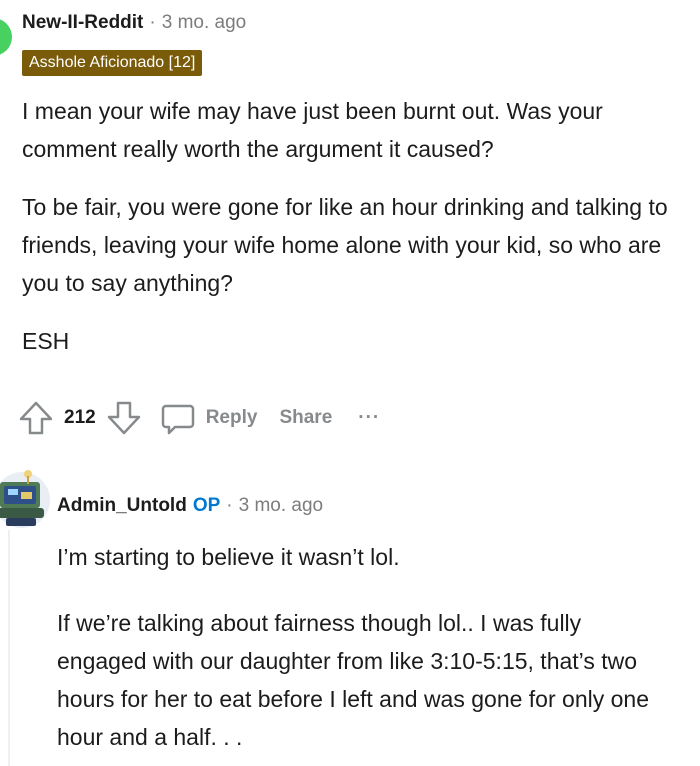 The width and height of the screenshot is (700, 766). Describe the element at coordinates (9, 648) in the screenshot. I see `thread-line` at that location.